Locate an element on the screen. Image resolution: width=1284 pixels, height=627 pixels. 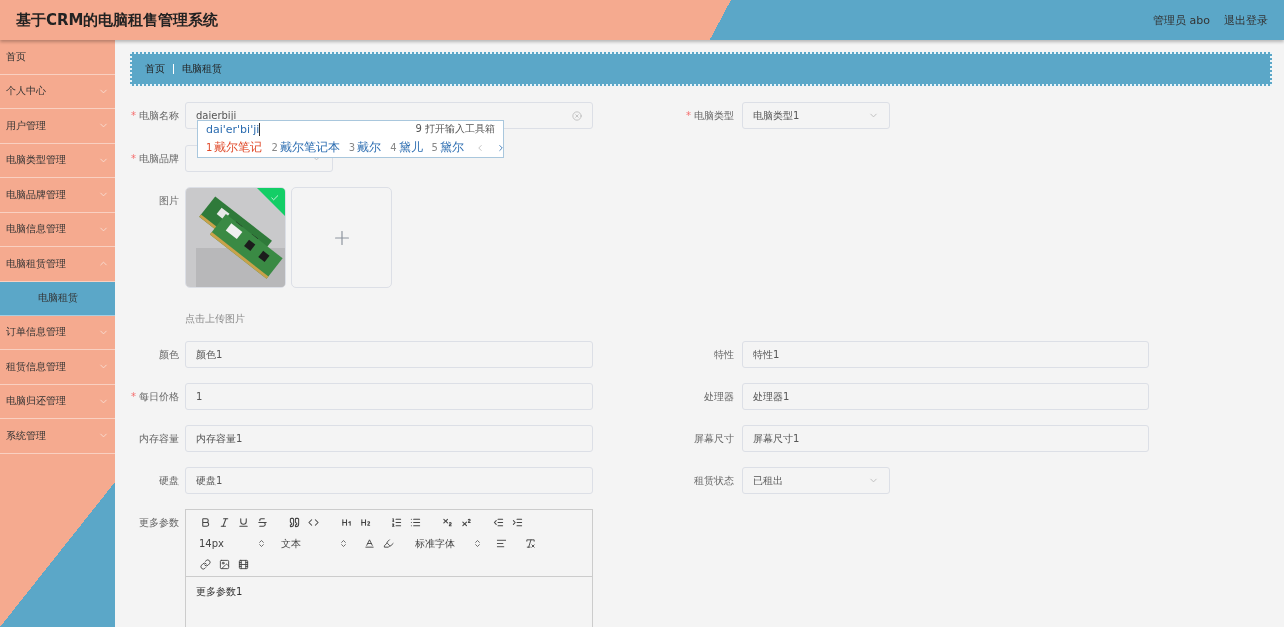
upload-hint: 点击上传图片 is located at coordinates (215, 319).